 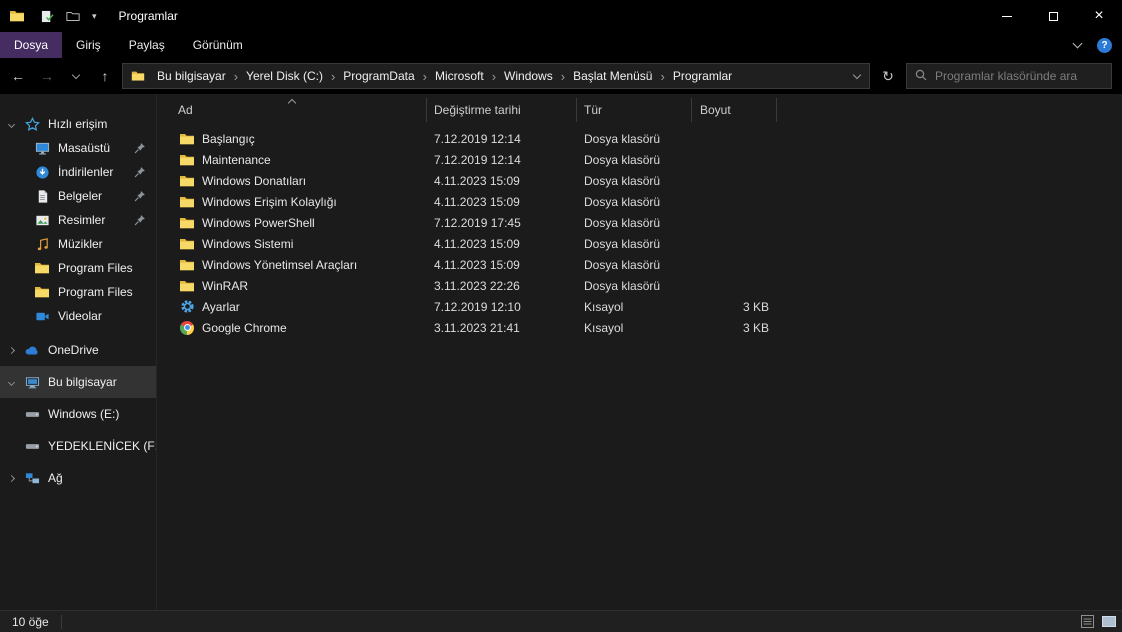 What do you see at coordinates (639, 159) in the screenshot?
I see `file-row: Maintenance 7.12.2019 12:14 Dosya klasörü` at bounding box center [639, 159].